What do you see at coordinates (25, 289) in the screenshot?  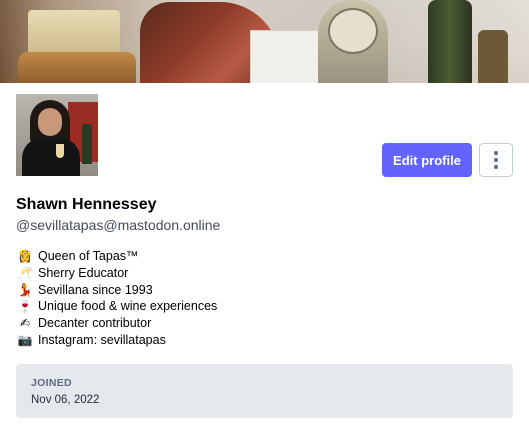 I see `dancer-icon: 💃` at bounding box center [25, 289].